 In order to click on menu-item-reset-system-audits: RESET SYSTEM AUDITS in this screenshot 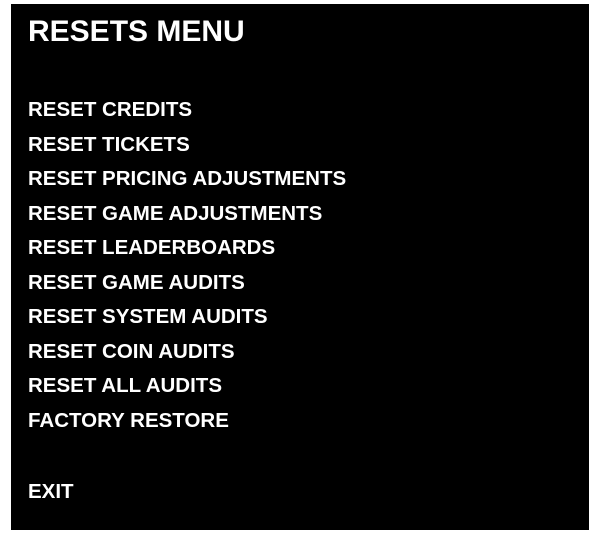, I will do `click(187, 317)`.